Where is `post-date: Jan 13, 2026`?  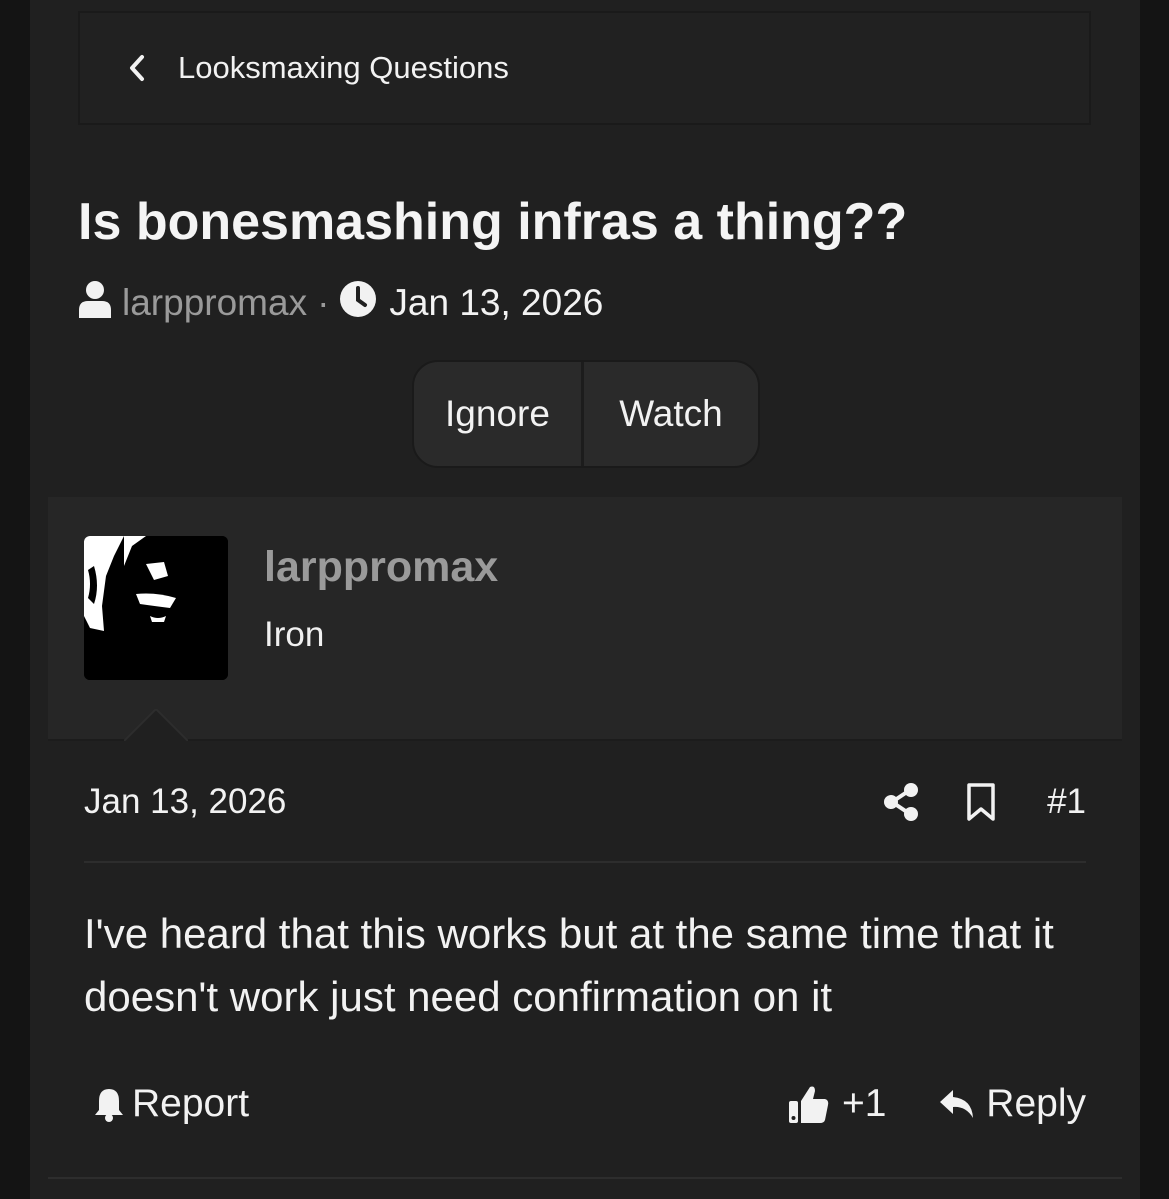 post-date: Jan 13, 2026 is located at coordinates (185, 802).